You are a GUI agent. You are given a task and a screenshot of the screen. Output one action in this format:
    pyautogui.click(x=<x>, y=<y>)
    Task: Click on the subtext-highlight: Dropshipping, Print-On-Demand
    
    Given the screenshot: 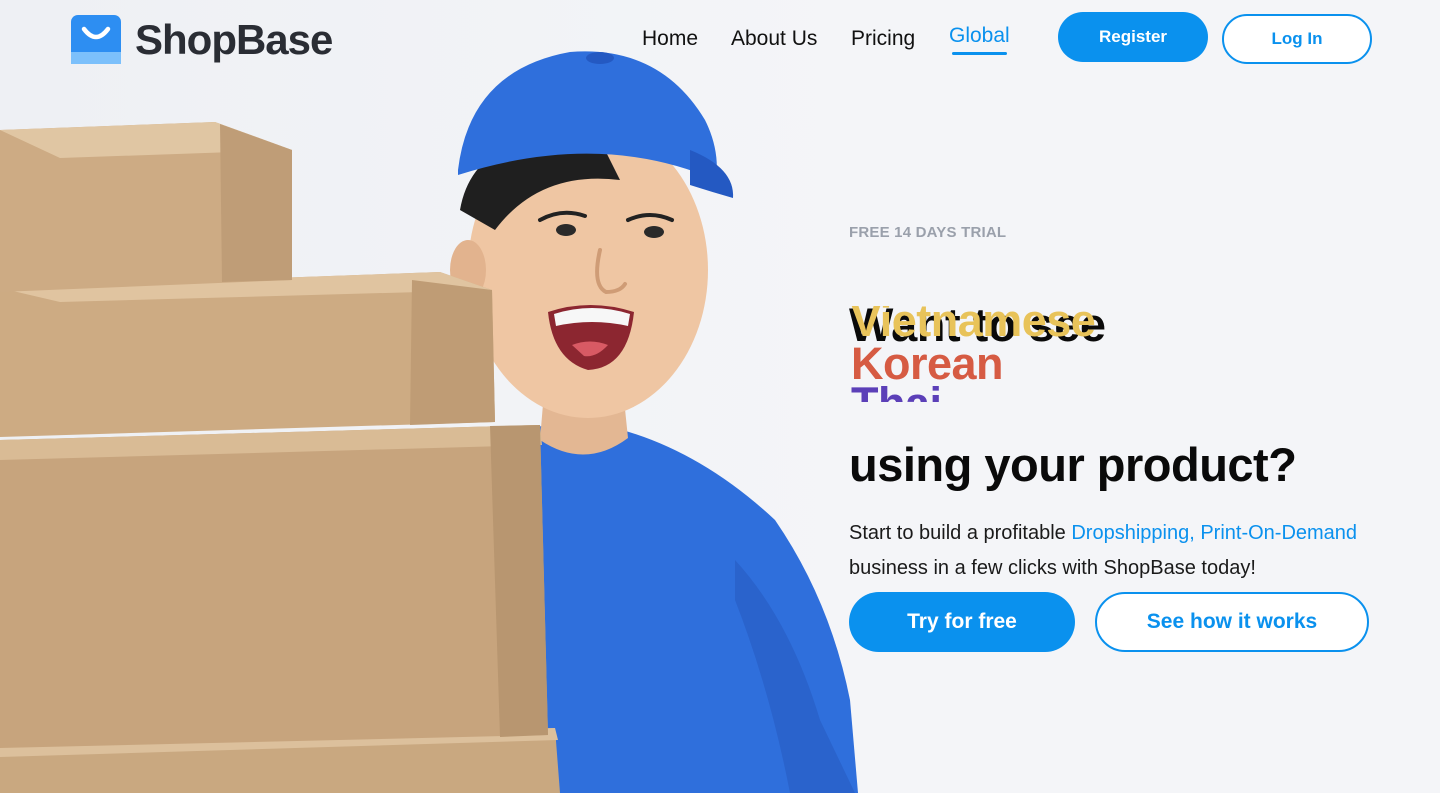 What is the action you would take?
    pyautogui.click(x=1214, y=533)
    